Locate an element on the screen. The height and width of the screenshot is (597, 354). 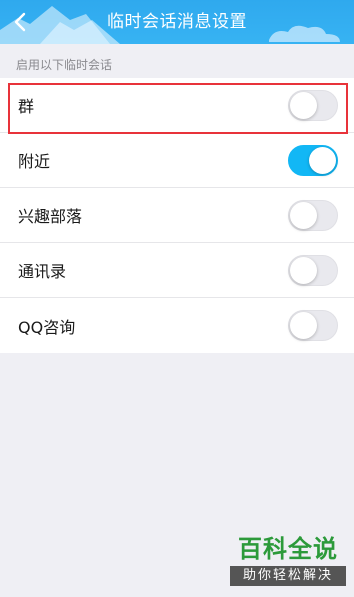
top-bar: 临时会话消息设置 is located at coordinates (177, 22).